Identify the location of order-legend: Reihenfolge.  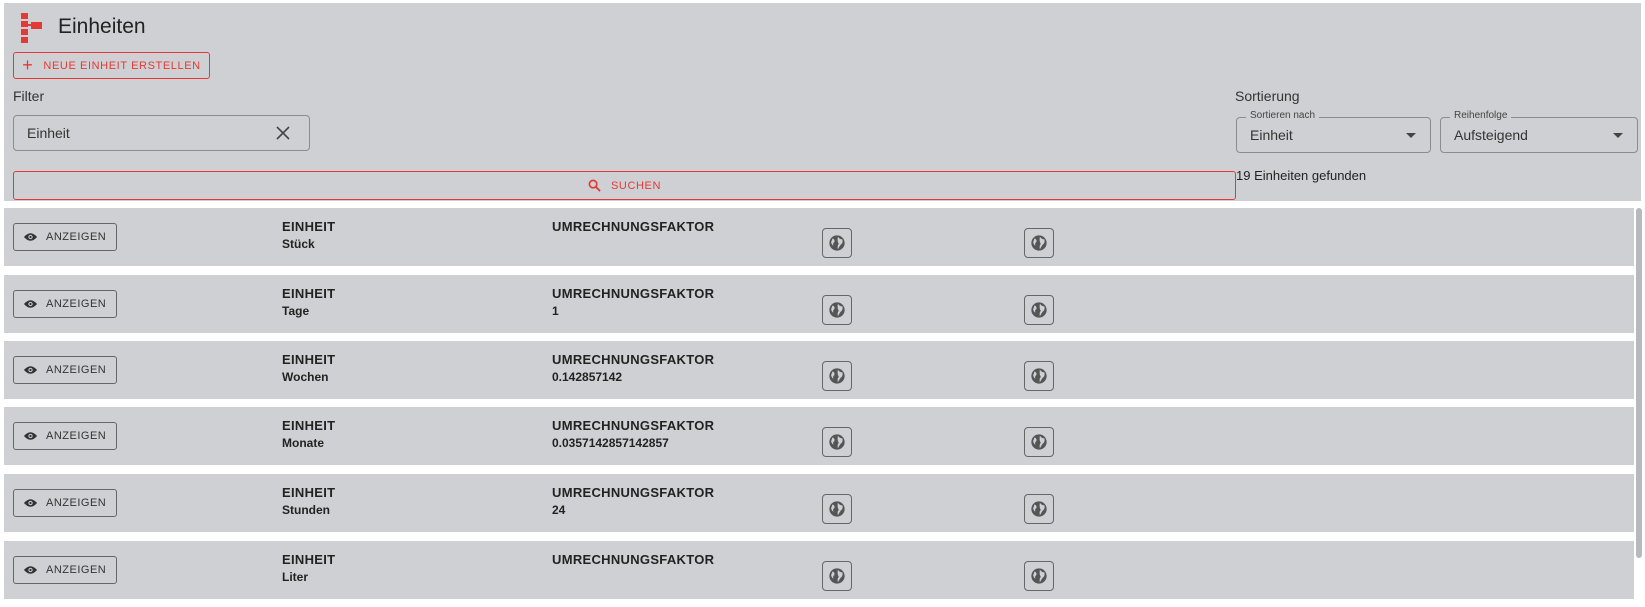
(1481, 115).